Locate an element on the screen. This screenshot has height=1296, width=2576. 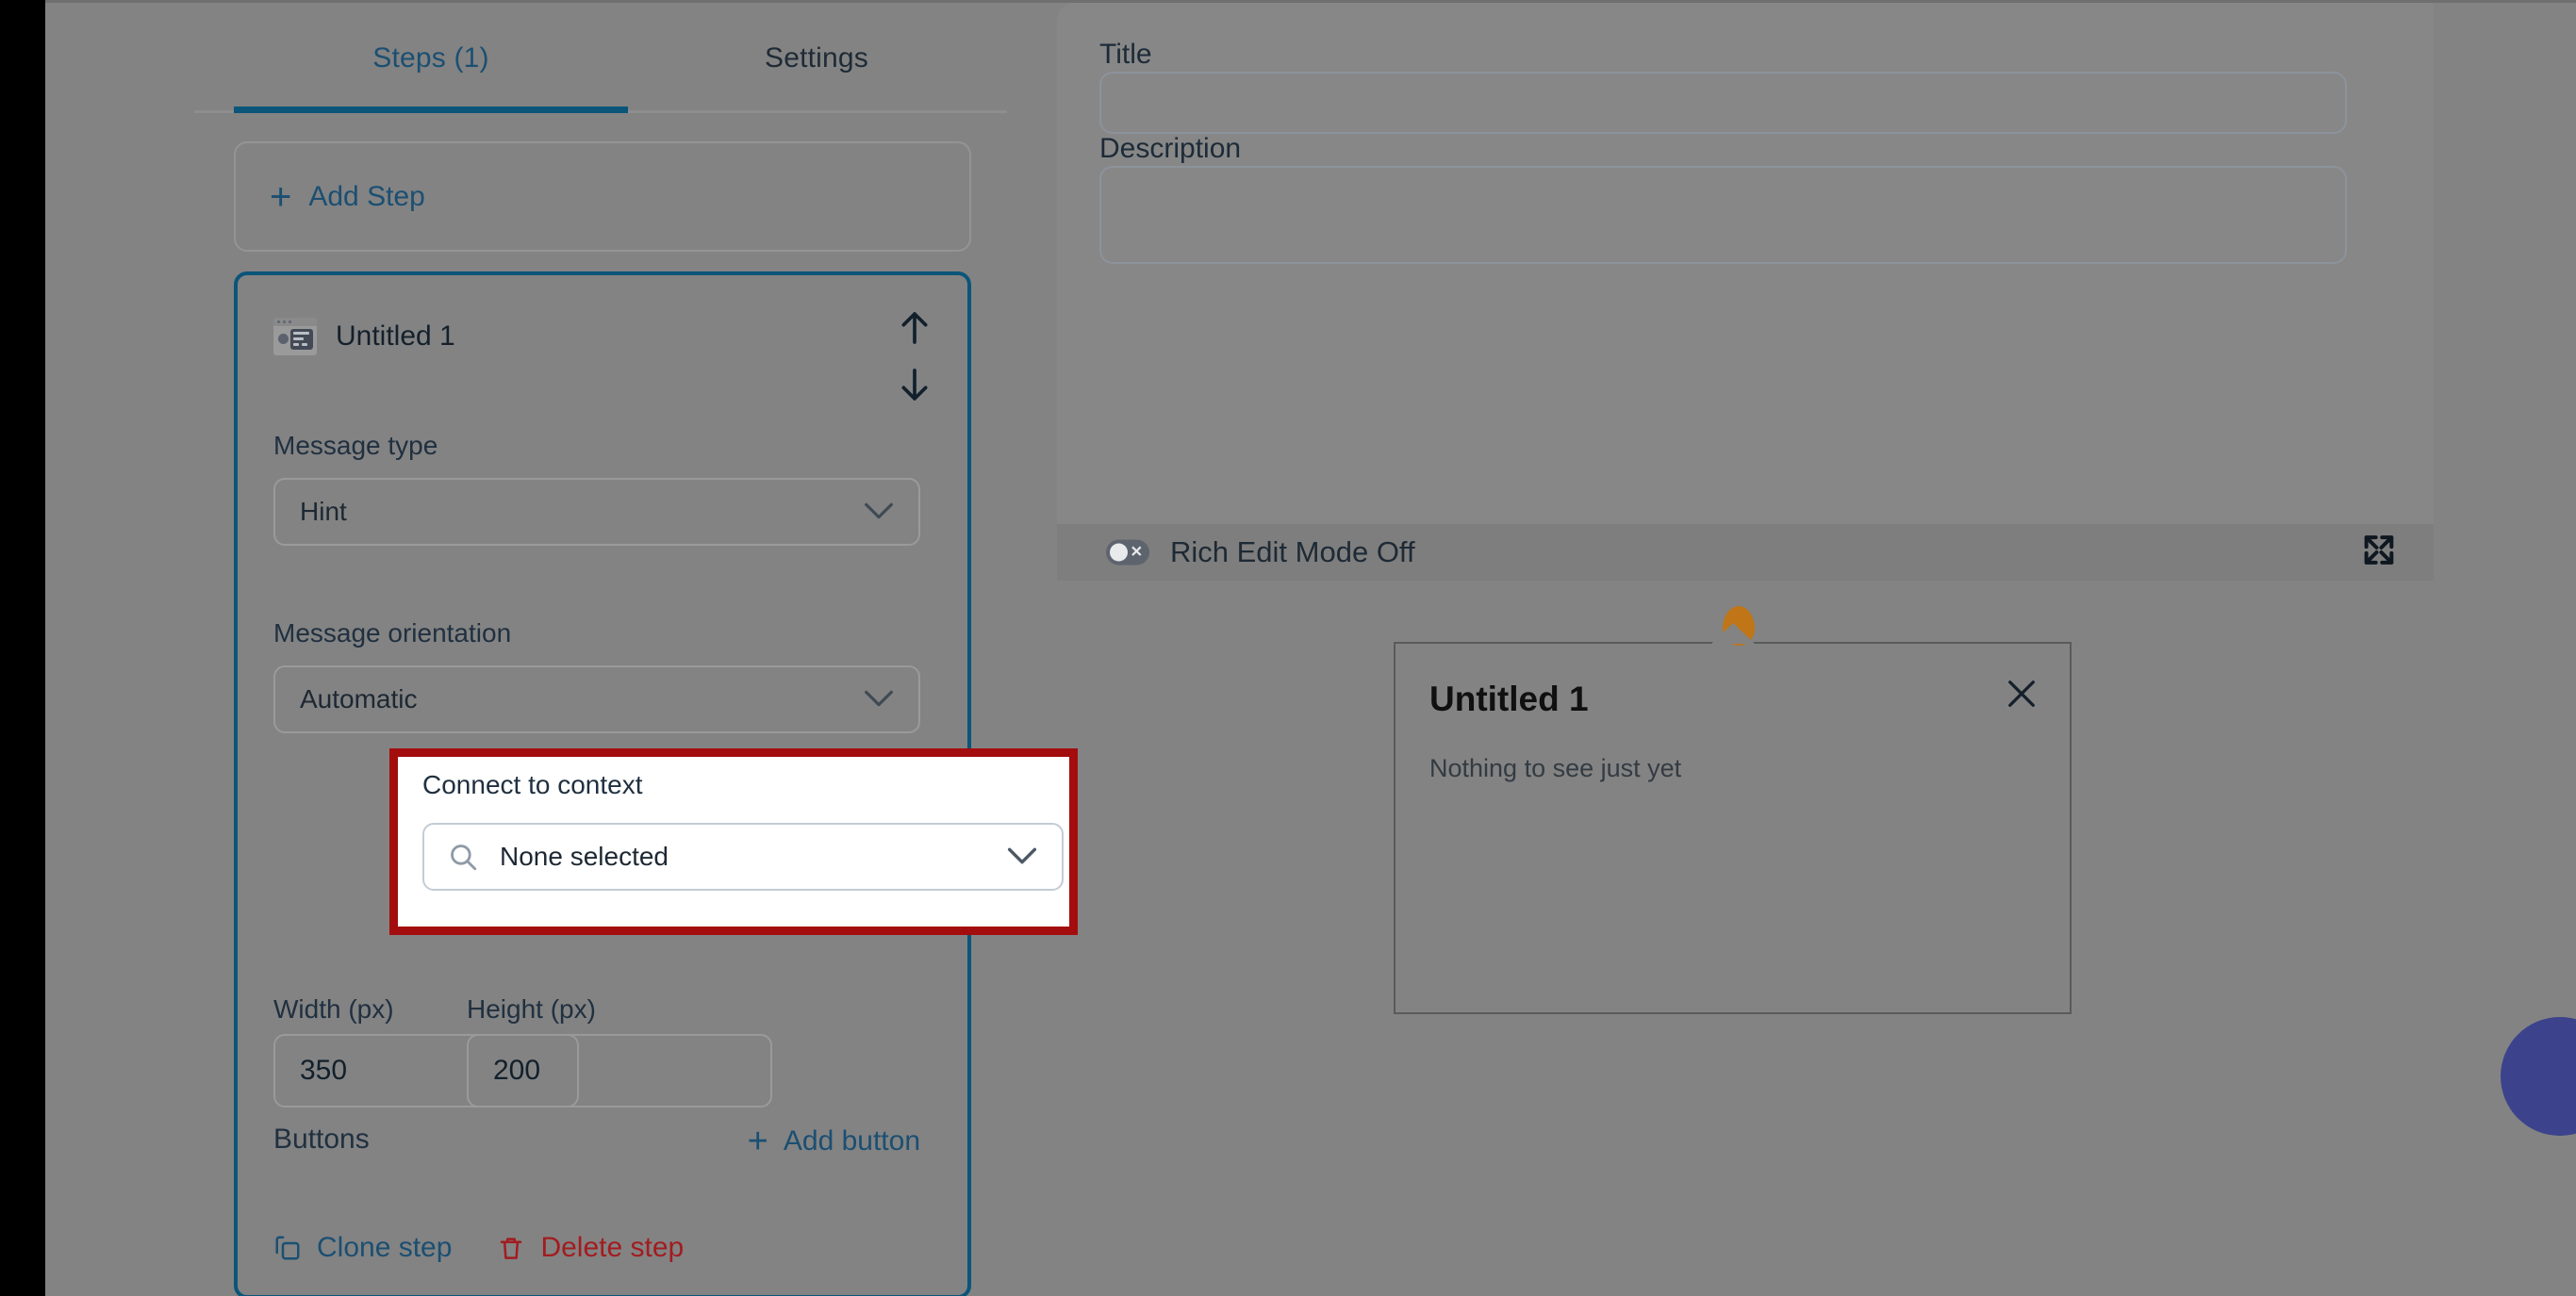
tab-steps-label: Steps (1) is located at coordinates (430, 58).